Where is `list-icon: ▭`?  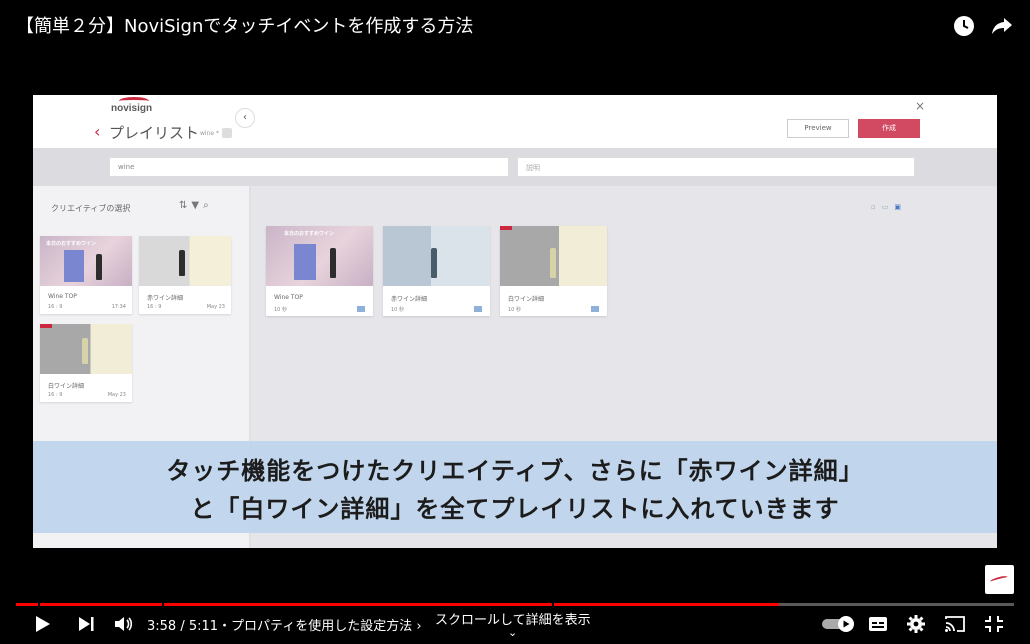
list-icon: ▭ is located at coordinates (888, 207).